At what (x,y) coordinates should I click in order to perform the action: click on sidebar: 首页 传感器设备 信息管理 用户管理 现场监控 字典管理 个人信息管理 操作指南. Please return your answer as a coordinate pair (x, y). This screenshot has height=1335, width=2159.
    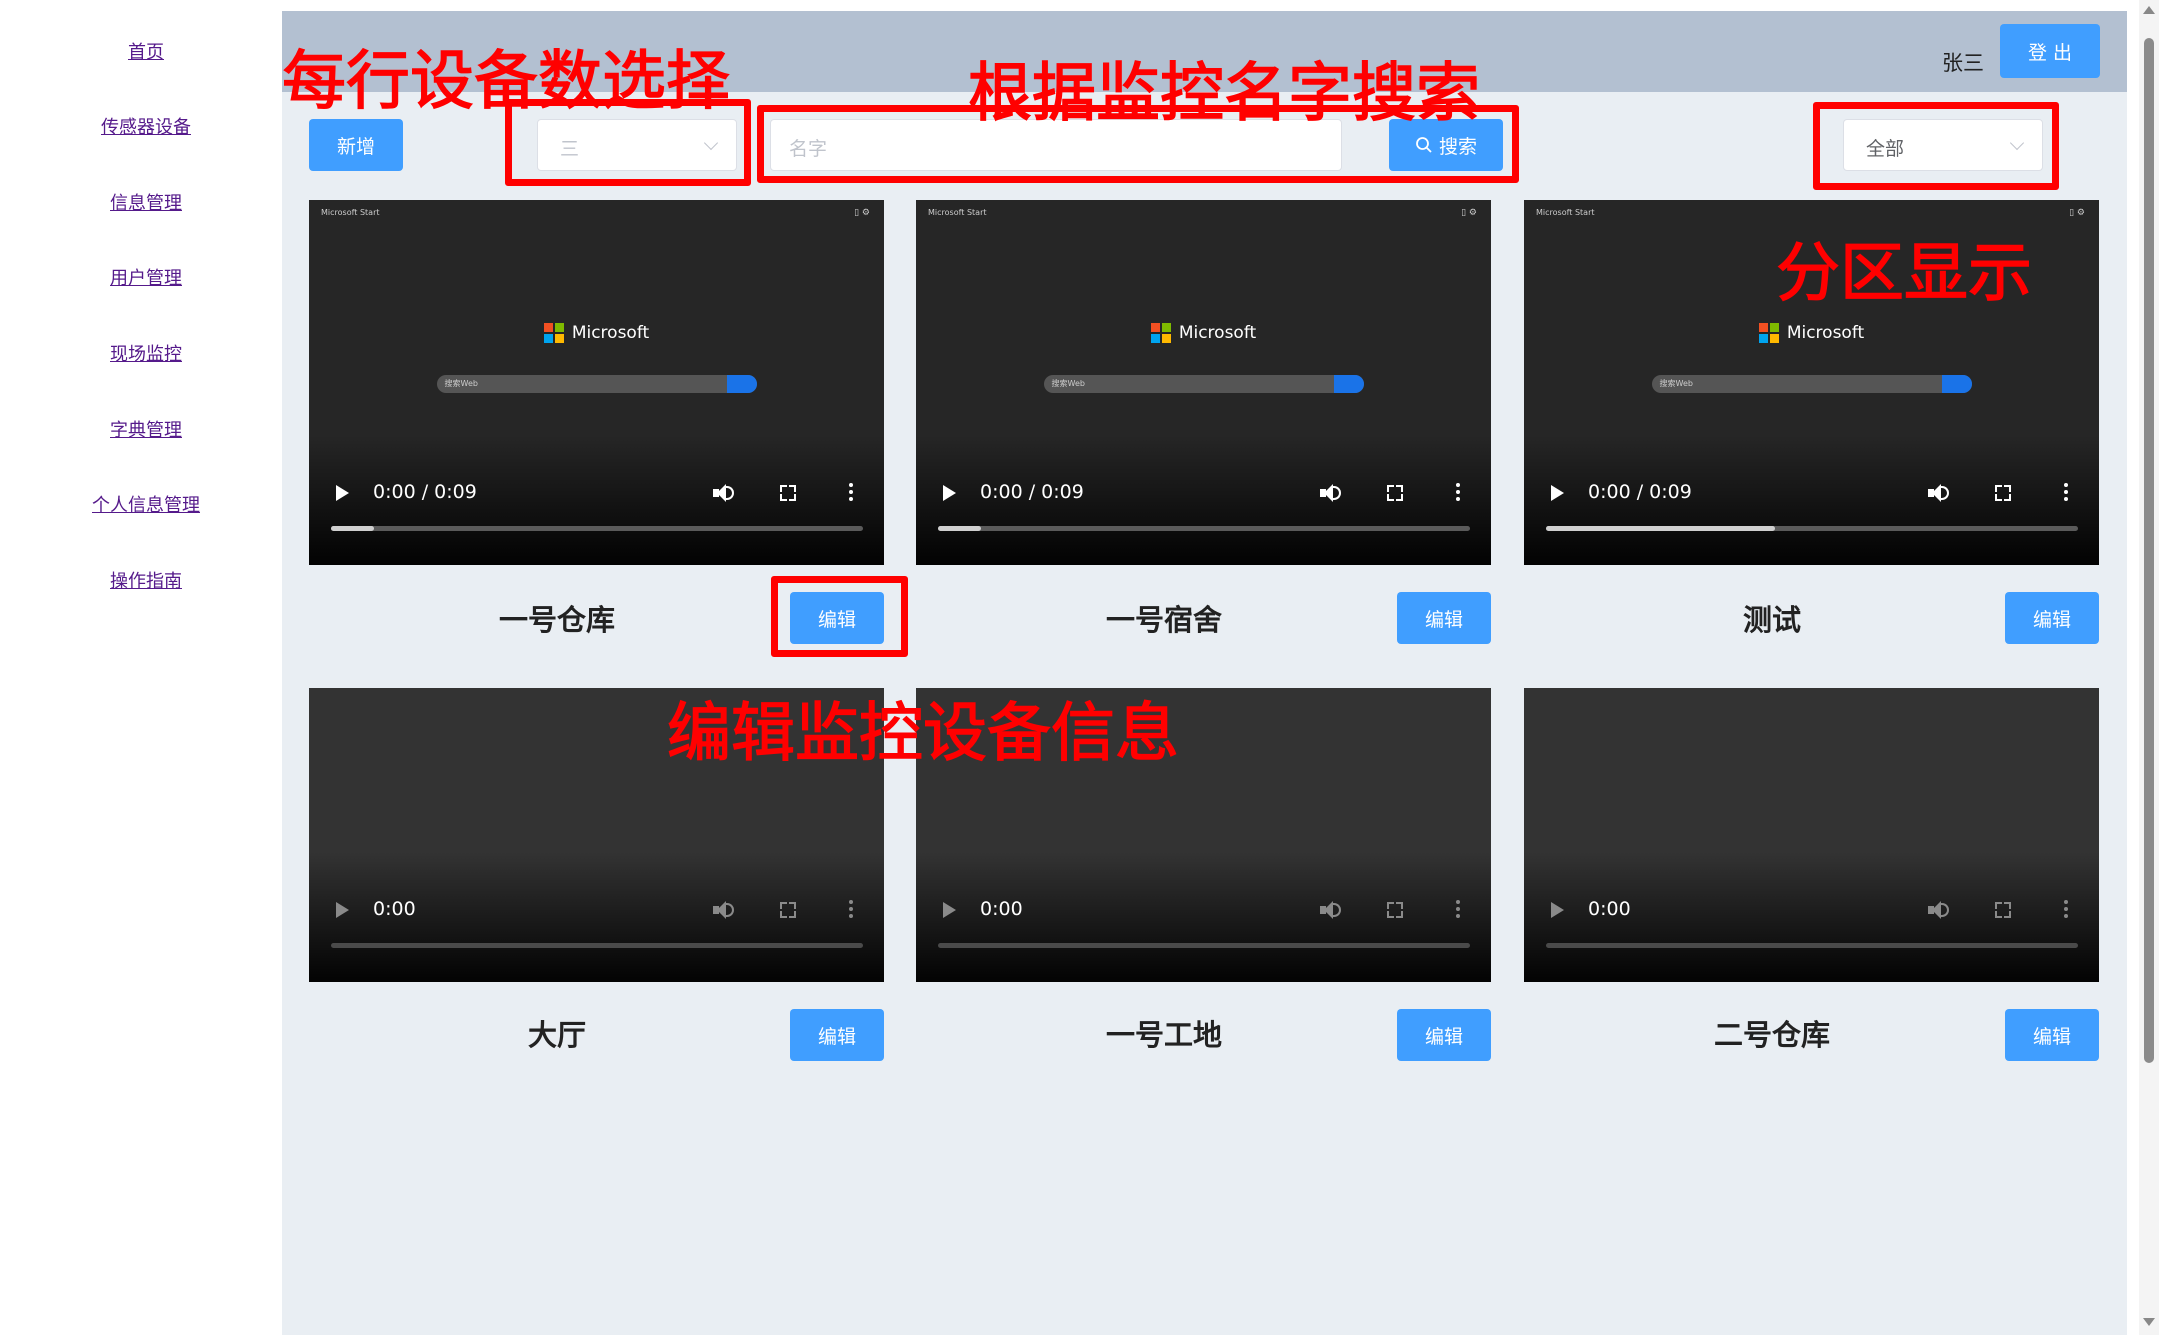
    Looking at the image, I should click on (141, 667).